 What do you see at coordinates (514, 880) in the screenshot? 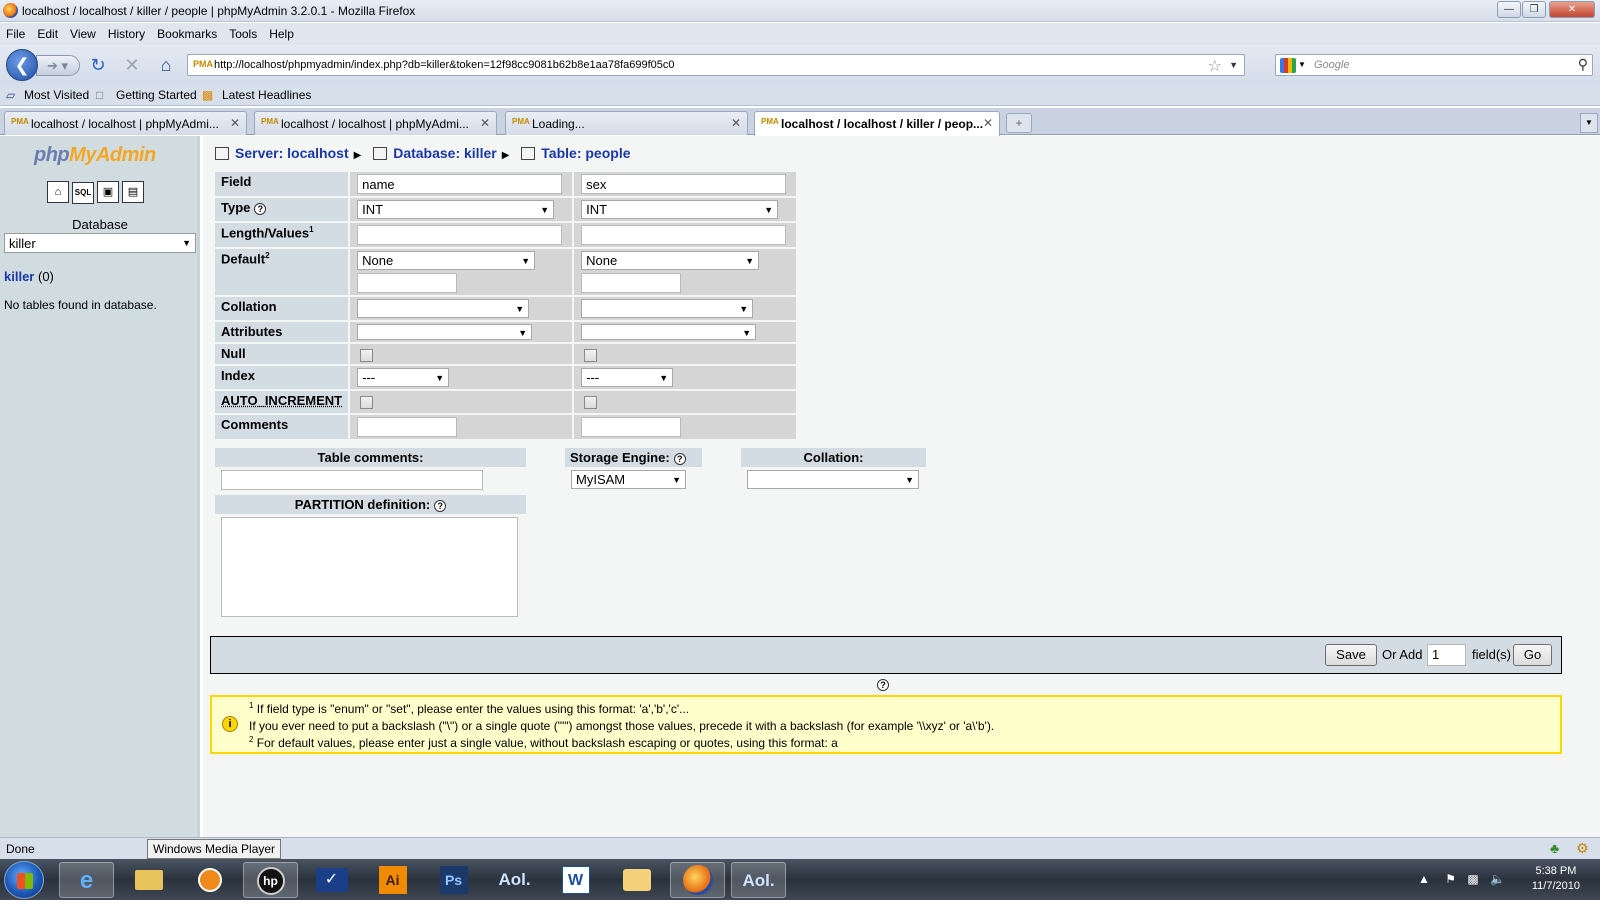
I see `aol-icon: Aol.` at bounding box center [514, 880].